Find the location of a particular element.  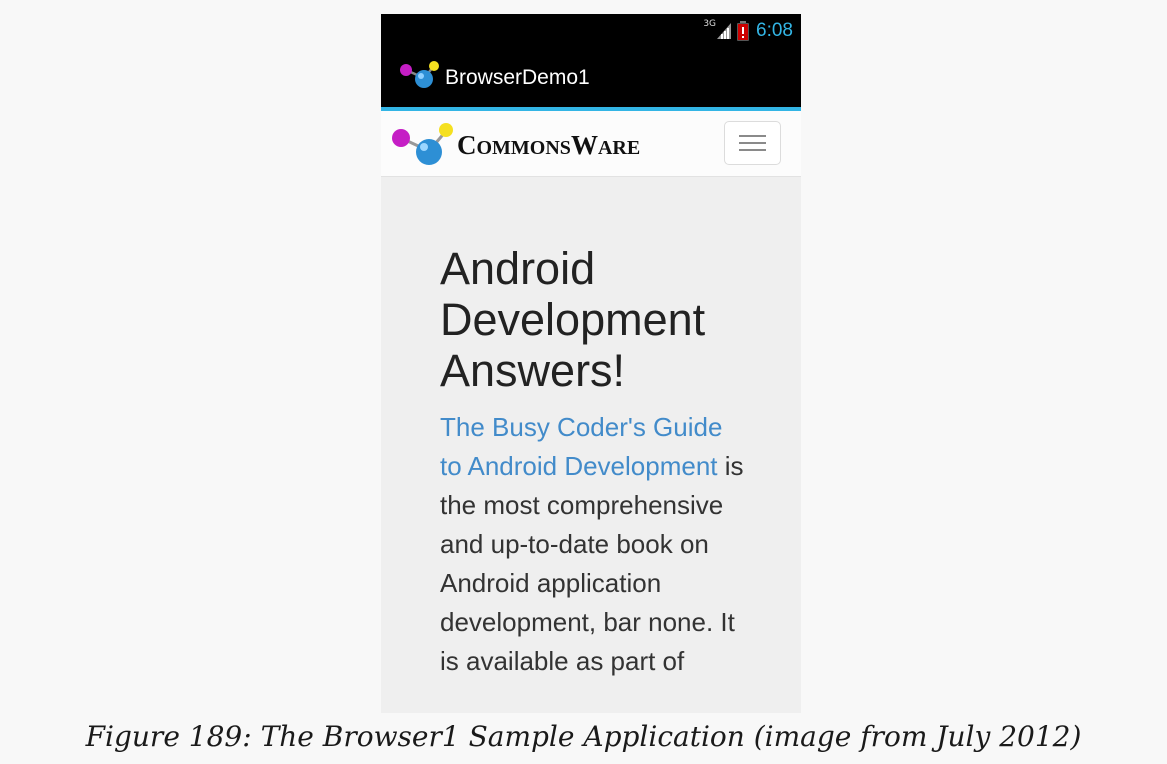

app-molecule-icon is located at coordinates (419, 75).